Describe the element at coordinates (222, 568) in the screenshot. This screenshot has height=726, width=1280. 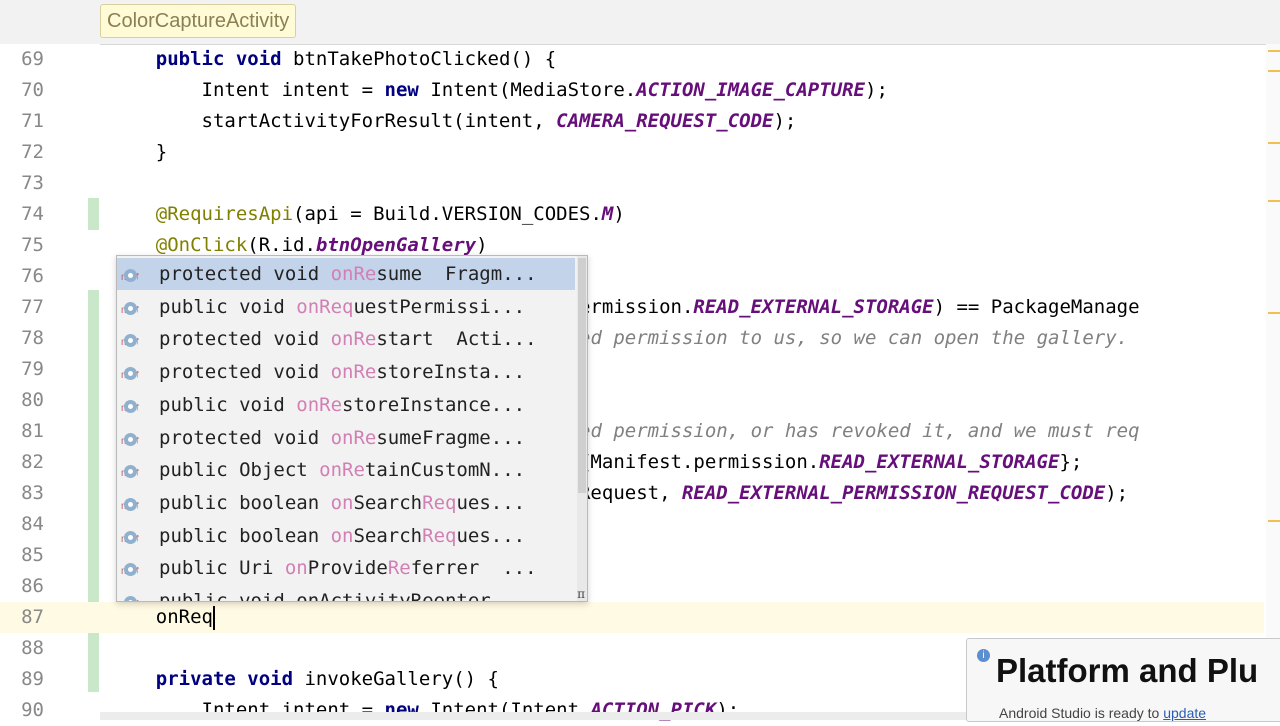
I see `completion-token: public Uri` at that location.